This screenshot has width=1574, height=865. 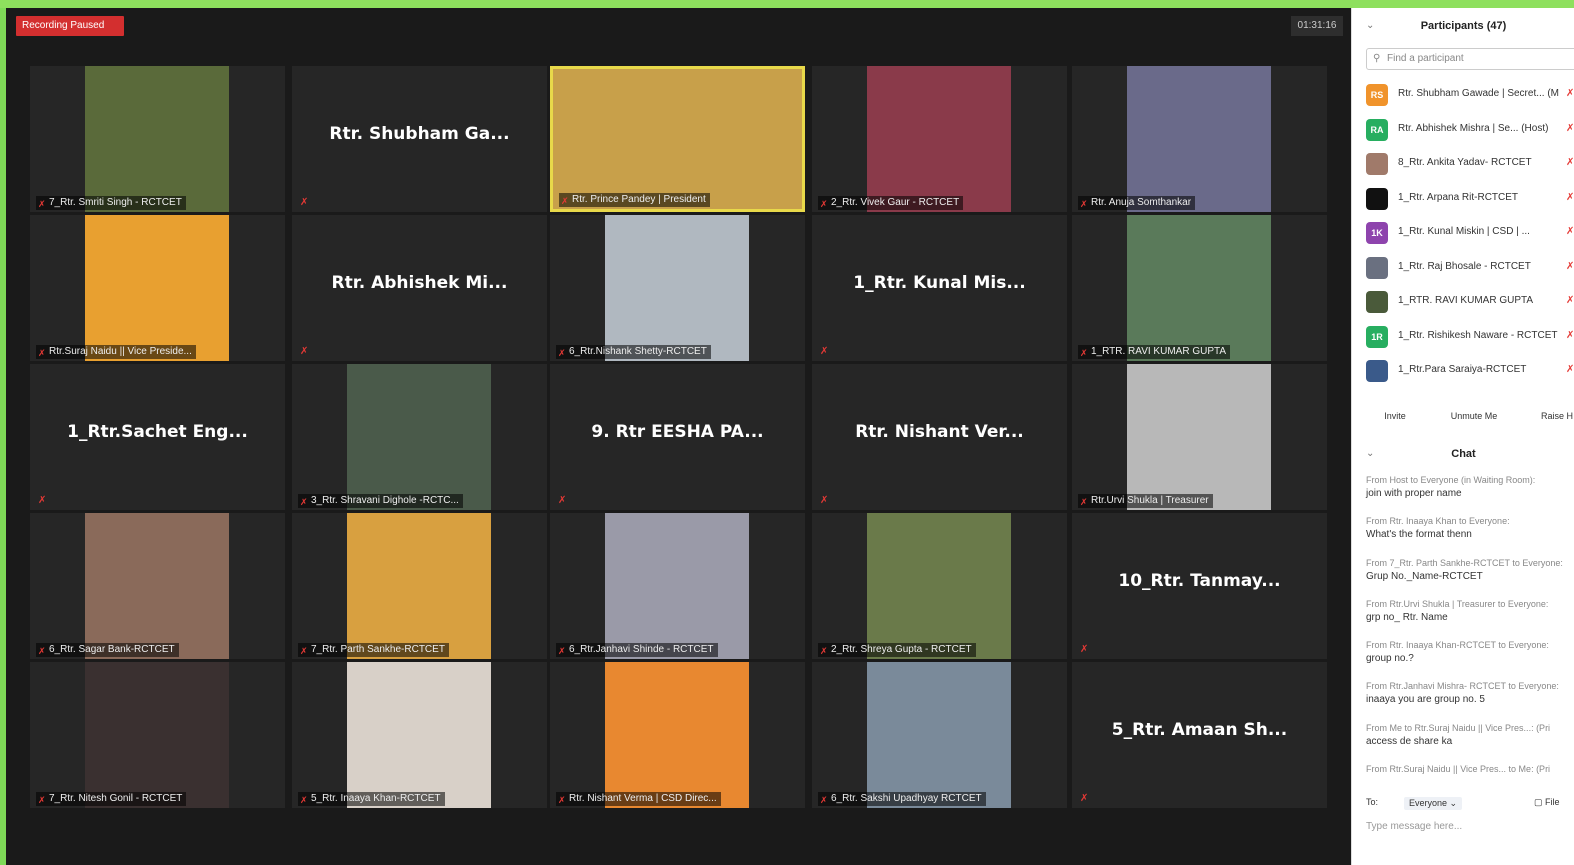 I want to click on participant-tile: ✗ 6_Rtr. Sagar Bank-RCTCET, so click(x=157, y=586).